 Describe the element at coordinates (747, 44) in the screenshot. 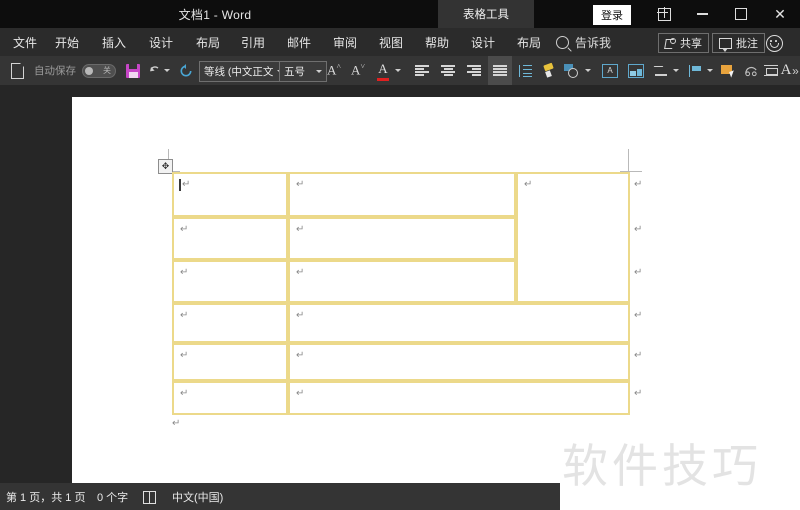

I see `comment-label: 批注` at that location.